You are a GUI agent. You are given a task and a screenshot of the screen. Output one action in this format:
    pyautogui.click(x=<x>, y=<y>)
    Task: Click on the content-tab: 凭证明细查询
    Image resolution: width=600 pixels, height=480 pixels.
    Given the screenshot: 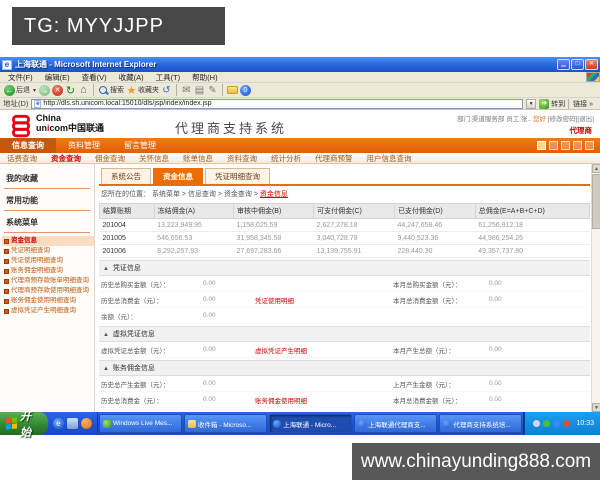 What is the action you would take?
    pyautogui.click(x=237, y=176)
    